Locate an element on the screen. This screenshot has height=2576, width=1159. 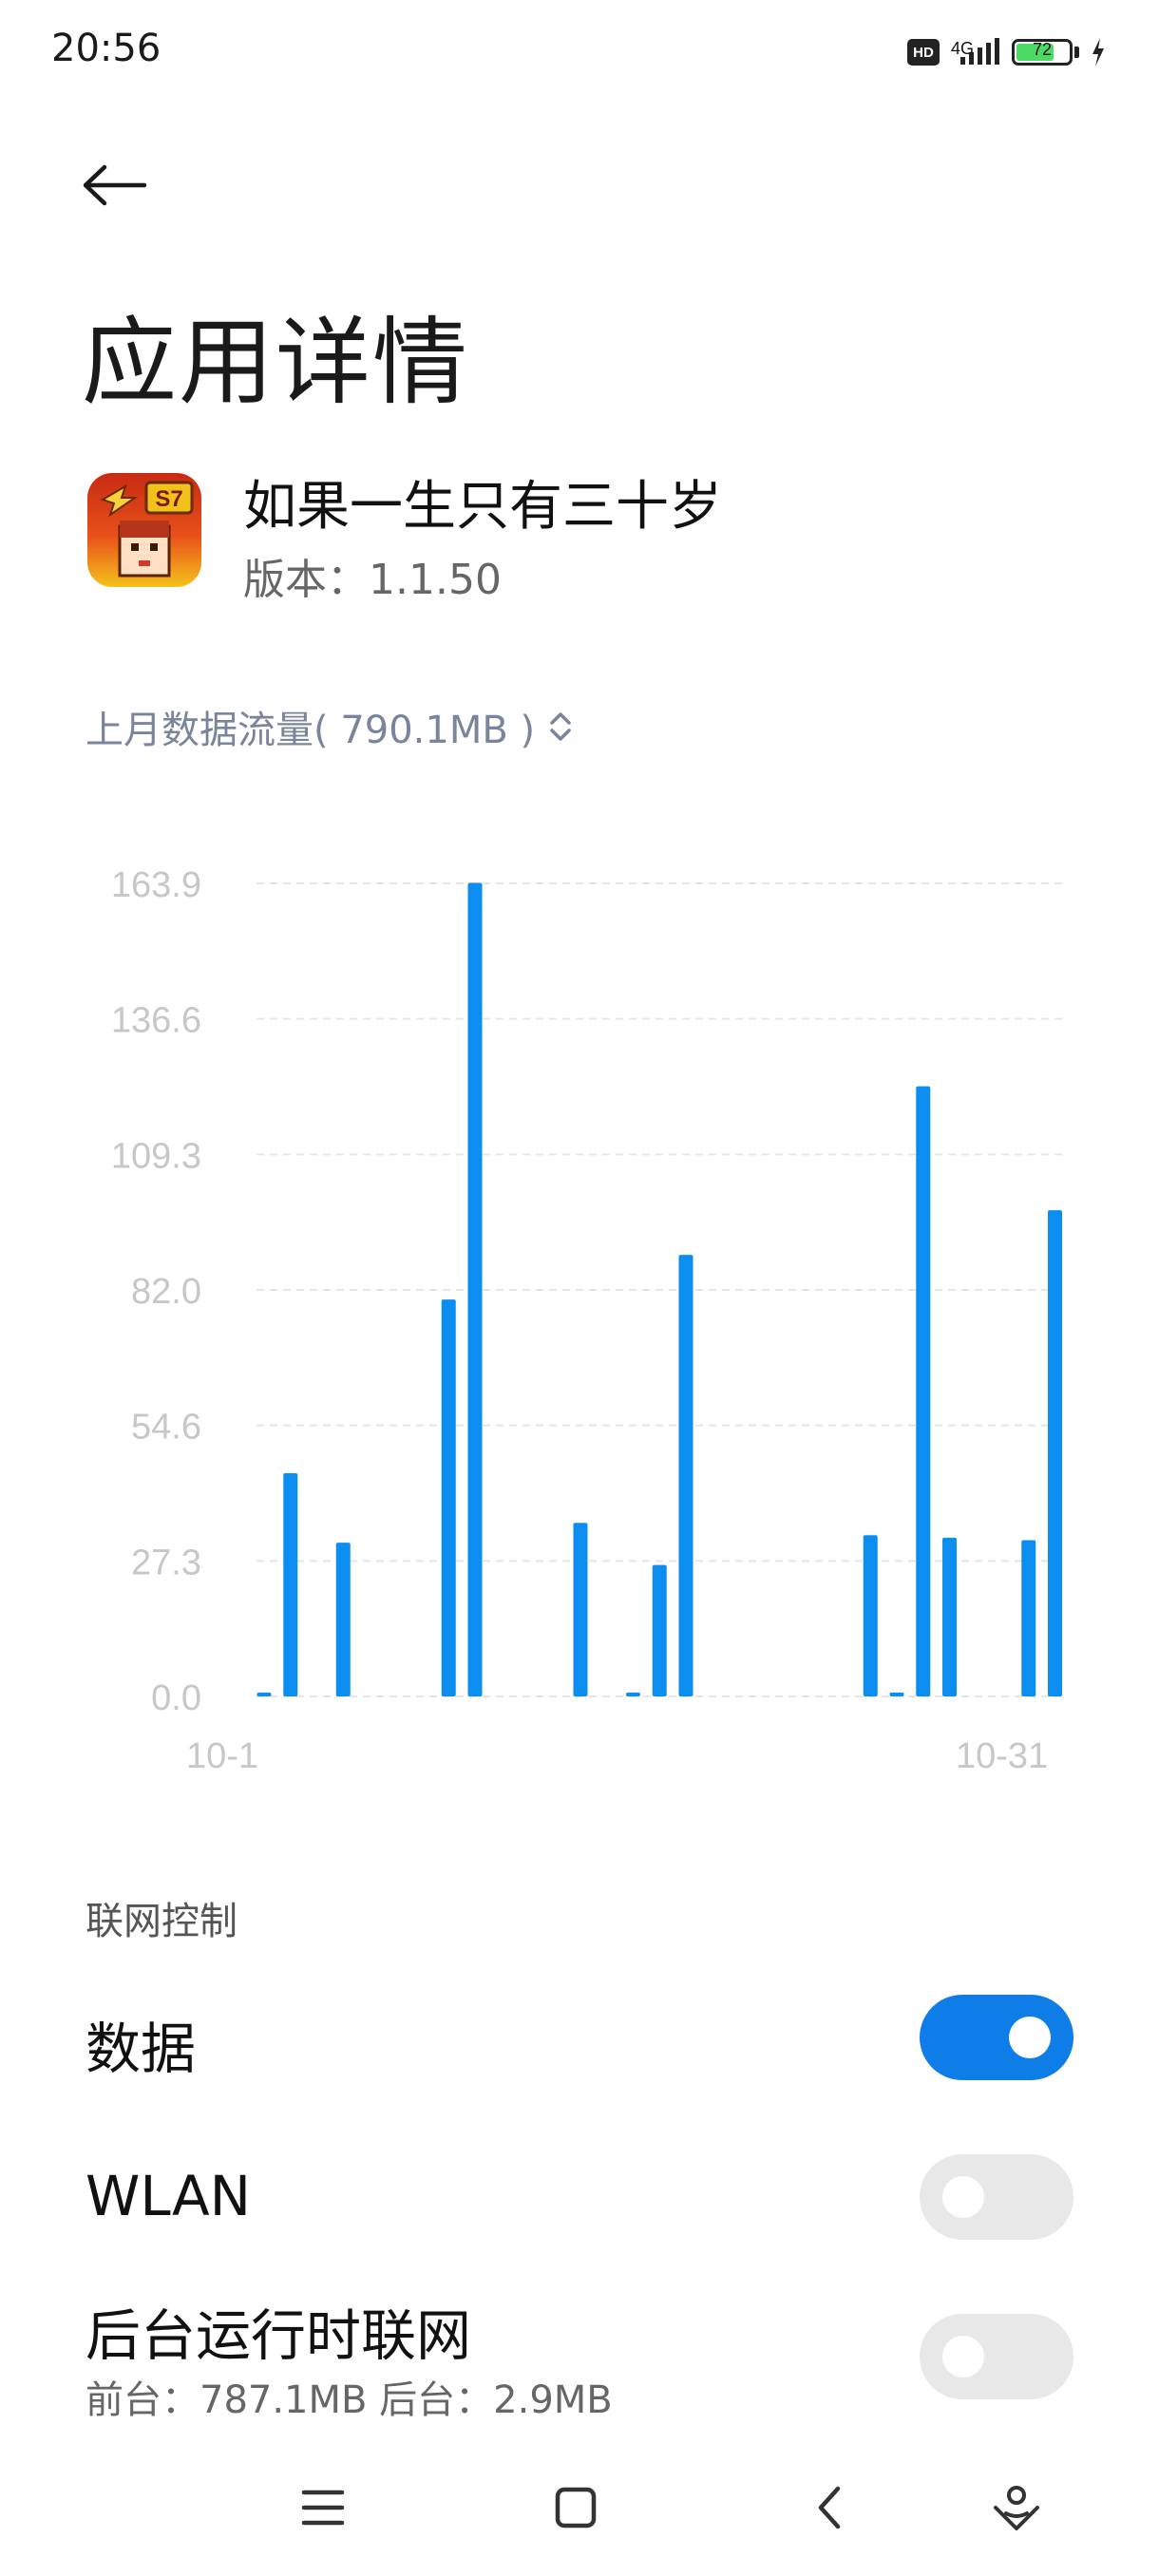
x-axis-end-label: 10-31 is located at coordinates (1002, 1756).